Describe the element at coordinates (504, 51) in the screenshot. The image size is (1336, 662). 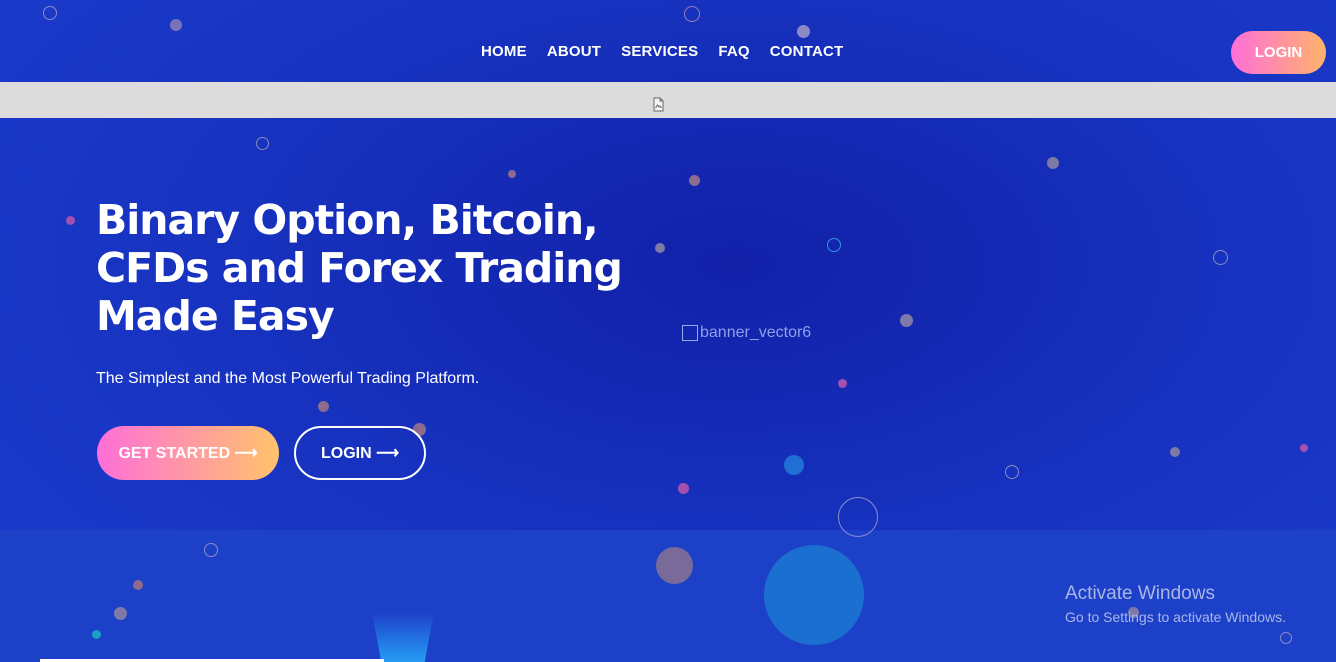
I see `nav-home-link: HOME` at that location.